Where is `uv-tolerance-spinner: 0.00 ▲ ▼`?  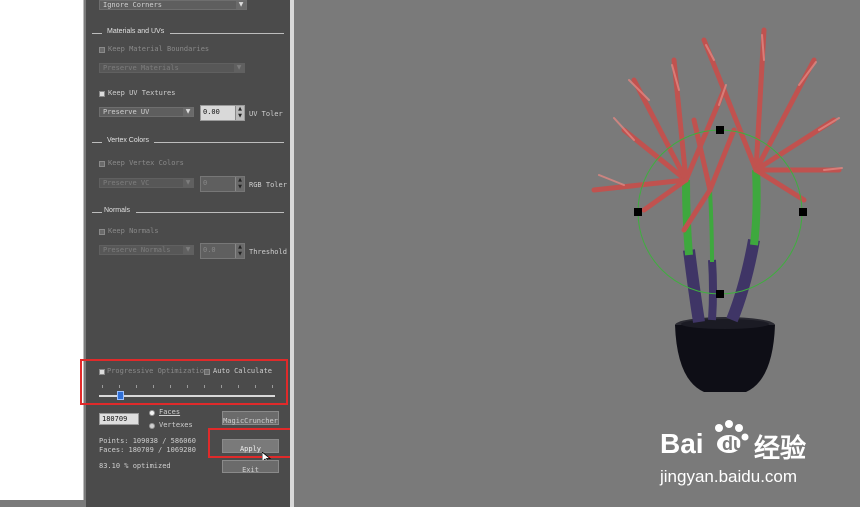
uv-tolerance-spinner: 0.00 ▲ ▼ is located at coordinates (222, 113).